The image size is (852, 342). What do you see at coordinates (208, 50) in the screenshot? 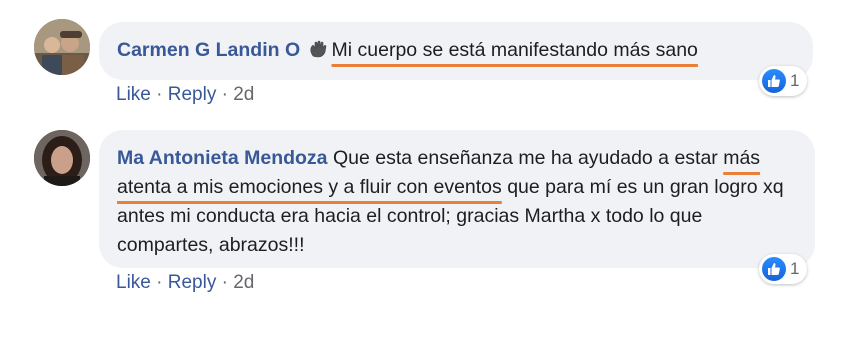
I see `author-name: Carmen G Landin O` at bounding box center [208, 50].